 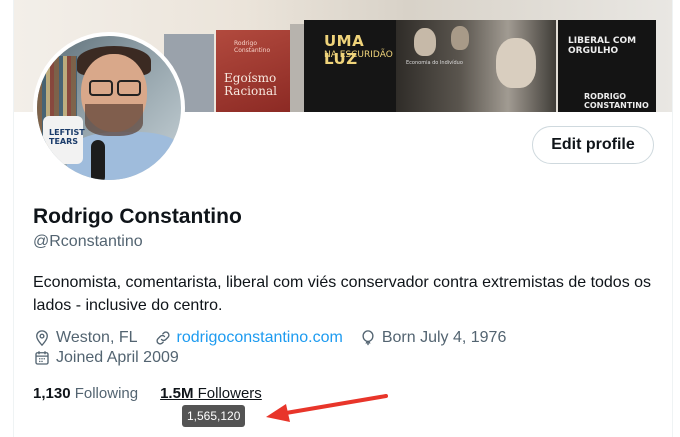 I want to click on followers-link: 1.5M Followers, so click(x=211, y=393).